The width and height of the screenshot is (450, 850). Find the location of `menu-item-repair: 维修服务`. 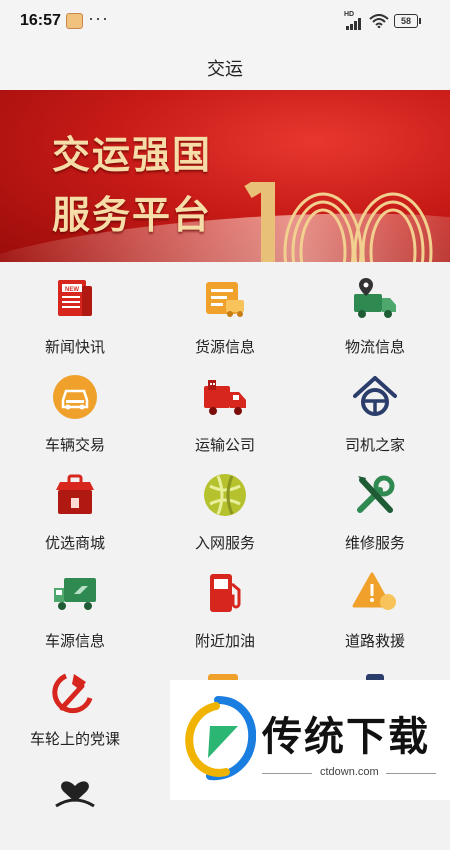

menu-item-repair: 维修服务 is located at coordinates (375, 507).